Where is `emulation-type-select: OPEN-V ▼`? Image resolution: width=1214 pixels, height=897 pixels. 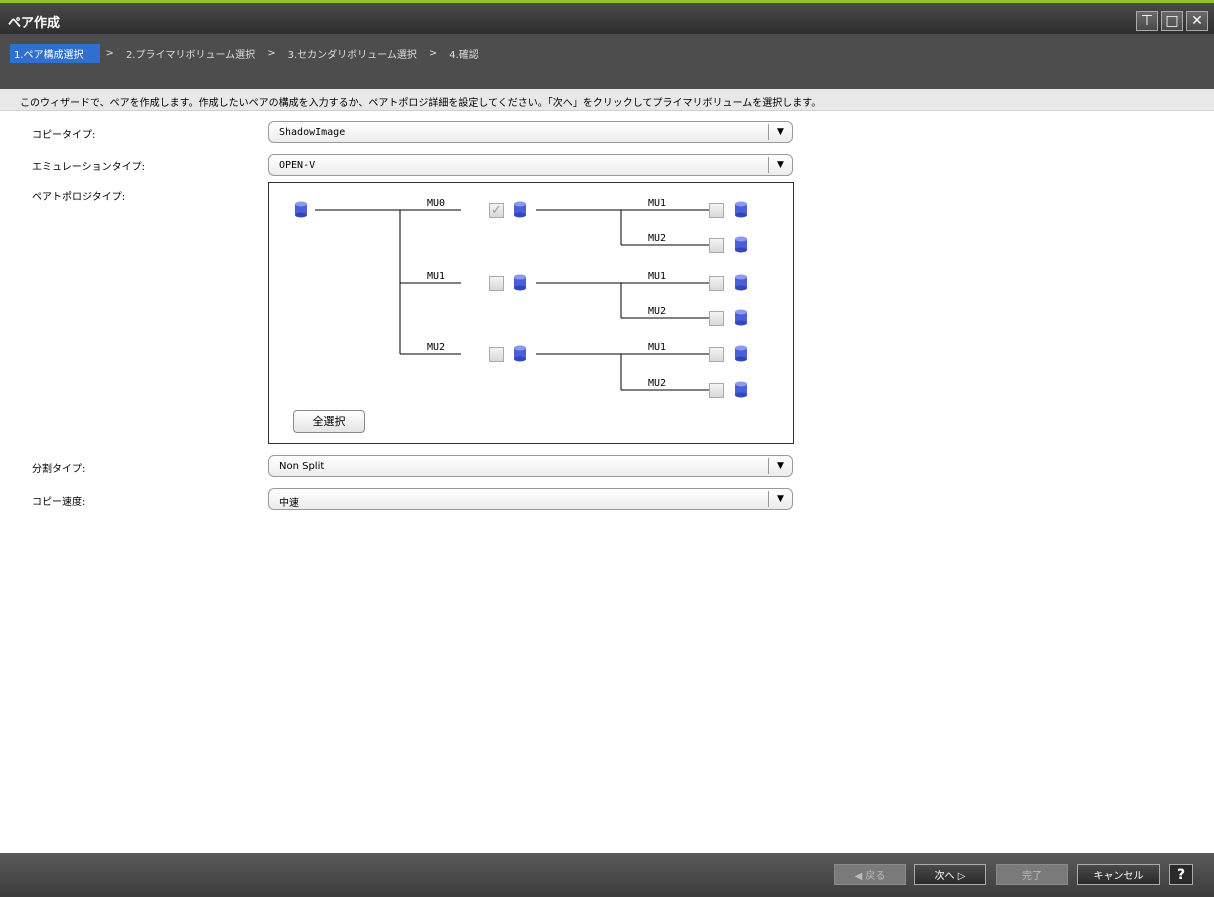 emulation-type-select: OPEN-V ▼ is located at coordinates (530, 165).